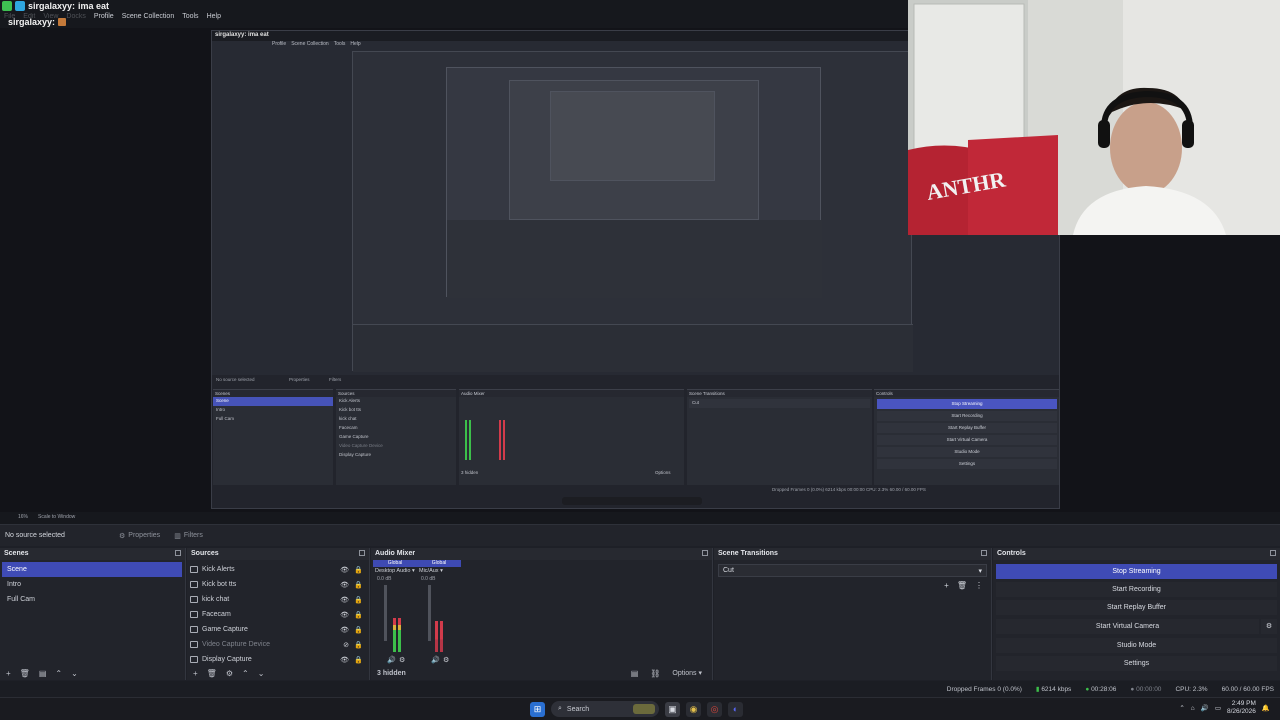 The height and width of the screenshot is (720, 1280). Describe the element at coordinates (190, 16) in the screenshot. I see `menu-tools: Tools` at that location.